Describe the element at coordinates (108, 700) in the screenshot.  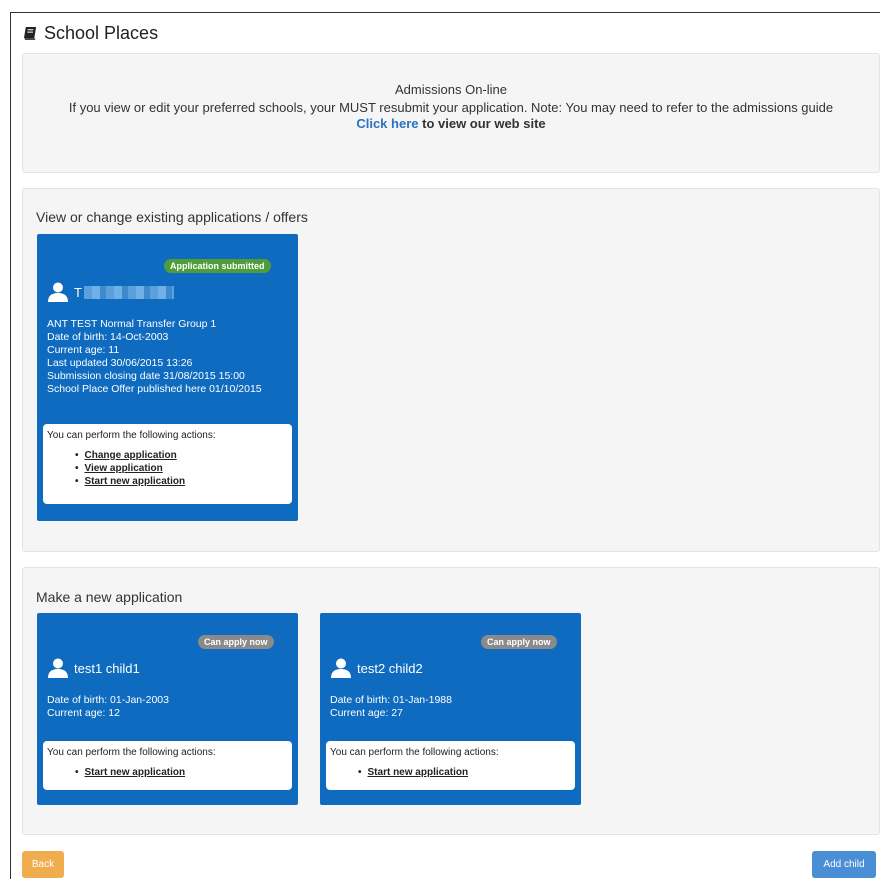
I see `detail-line: Date of birth: 01-Jan-2003` at that location.